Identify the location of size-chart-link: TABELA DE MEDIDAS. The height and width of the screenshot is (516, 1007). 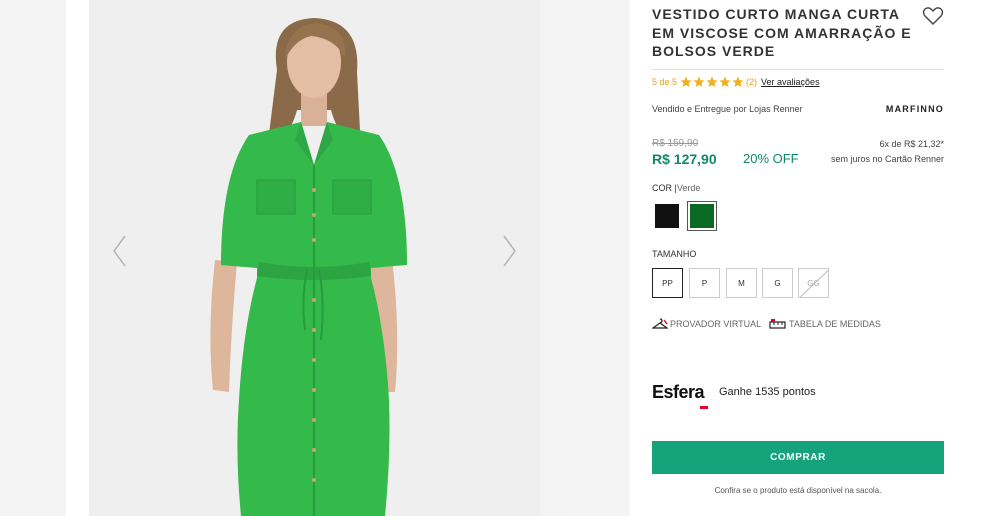
(825, 324).